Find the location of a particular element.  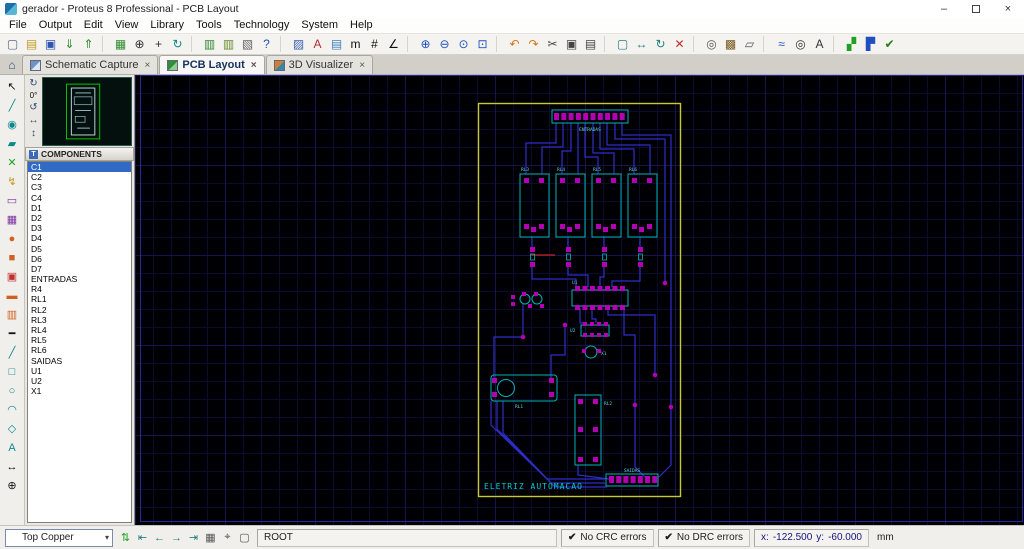

relay-rl1: RL1 is located at coordinates (524, 392).